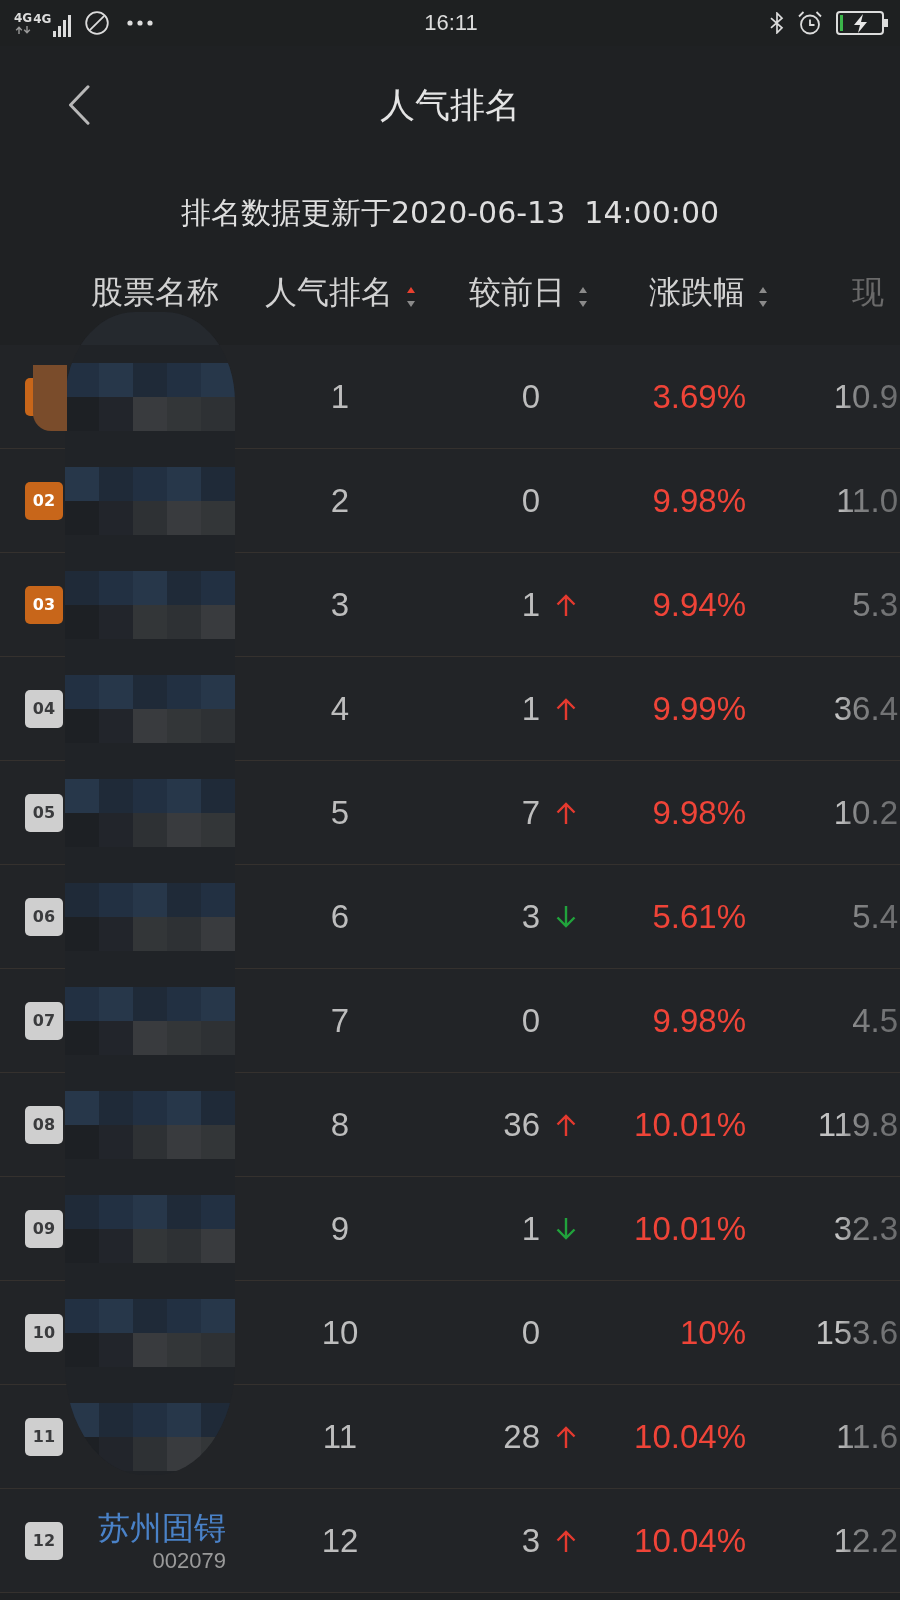 The height and width of the screenshot is (1600, 900). Describe the element at coordinates (44, 1020) in the screenshot. I see `rank-badge: 07` at that location.